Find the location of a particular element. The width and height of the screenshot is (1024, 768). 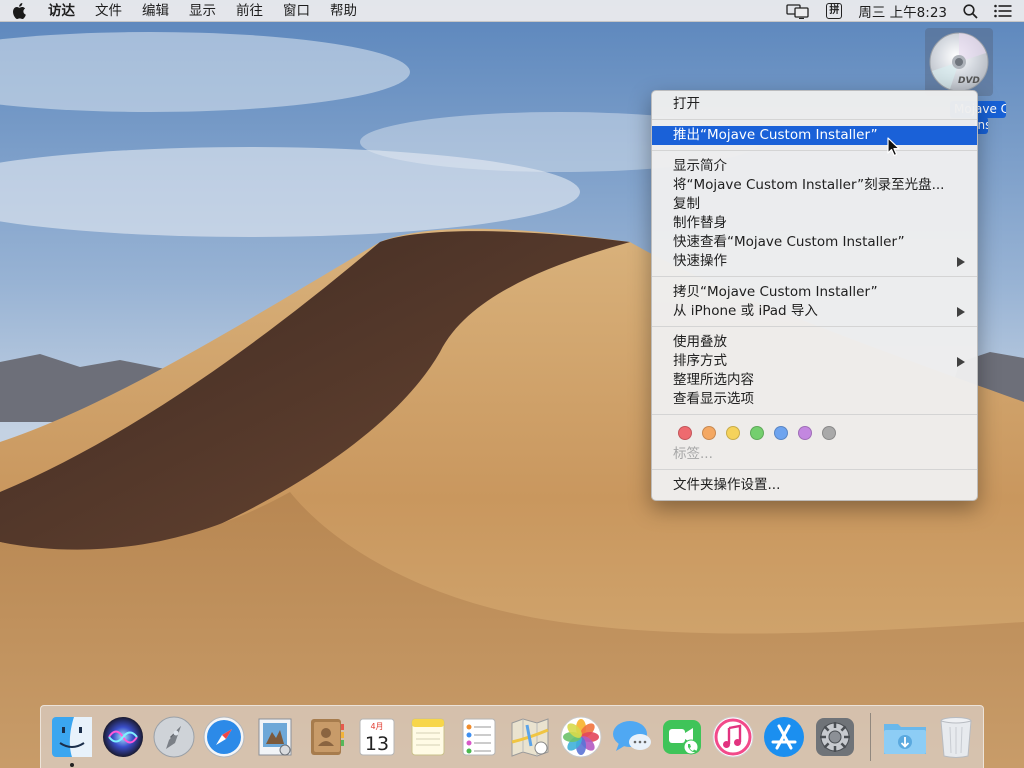

dock-preview-icon is located at coordinates (276, 737).